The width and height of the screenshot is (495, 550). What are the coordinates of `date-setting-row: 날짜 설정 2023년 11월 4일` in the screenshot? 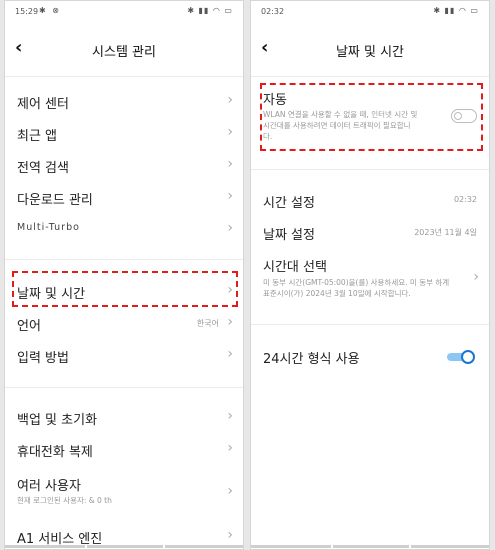 It's located at (370, 233).